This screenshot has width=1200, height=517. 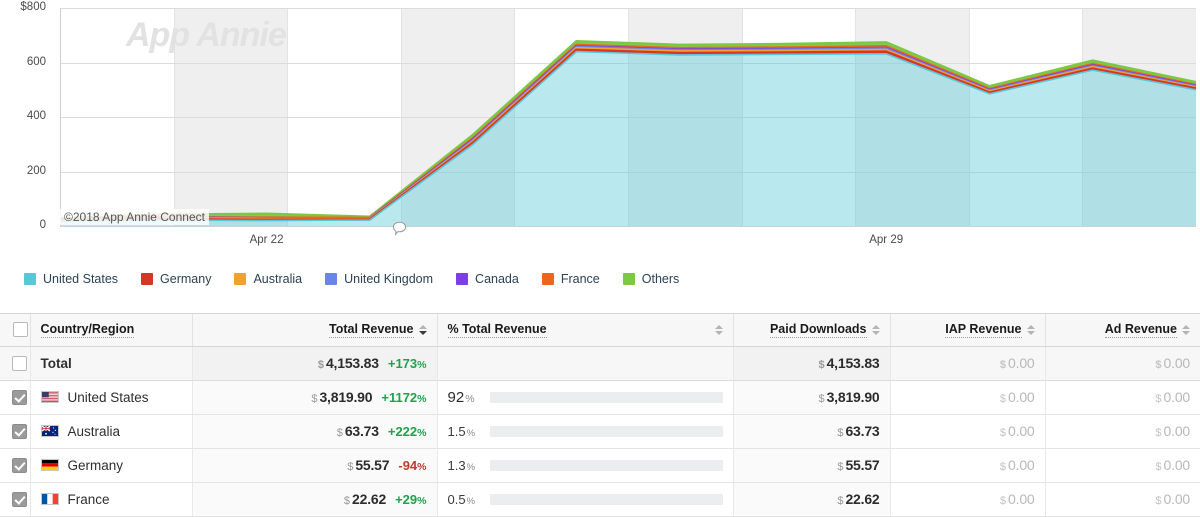 I want to click on revenue-change-badge: -94%, so click(x=412, y=465).